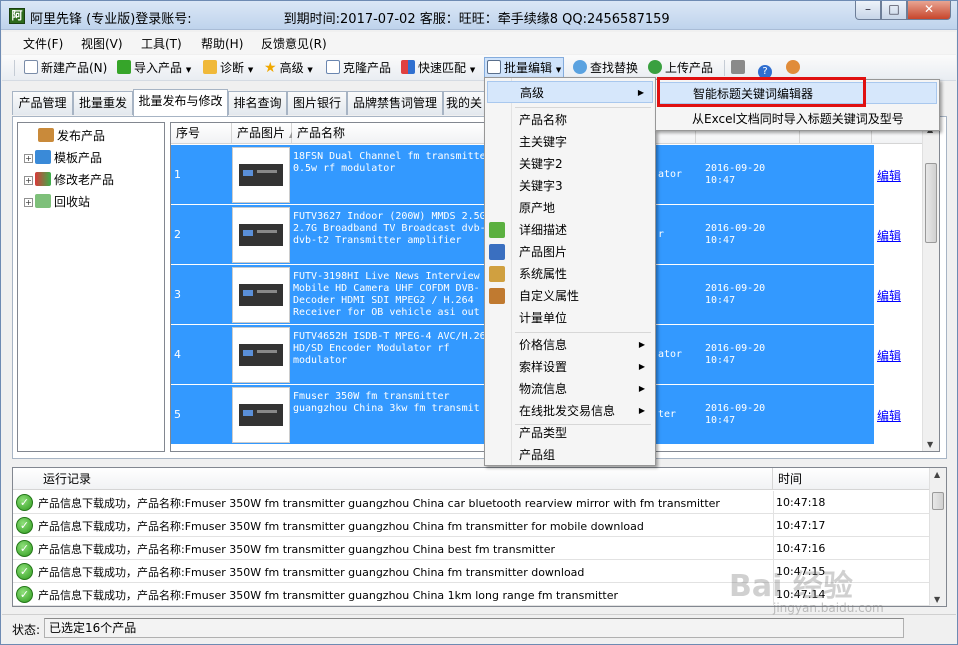 The image size is (958, 645). I want to click on product-name-overflow: ator, so click(670, 174).